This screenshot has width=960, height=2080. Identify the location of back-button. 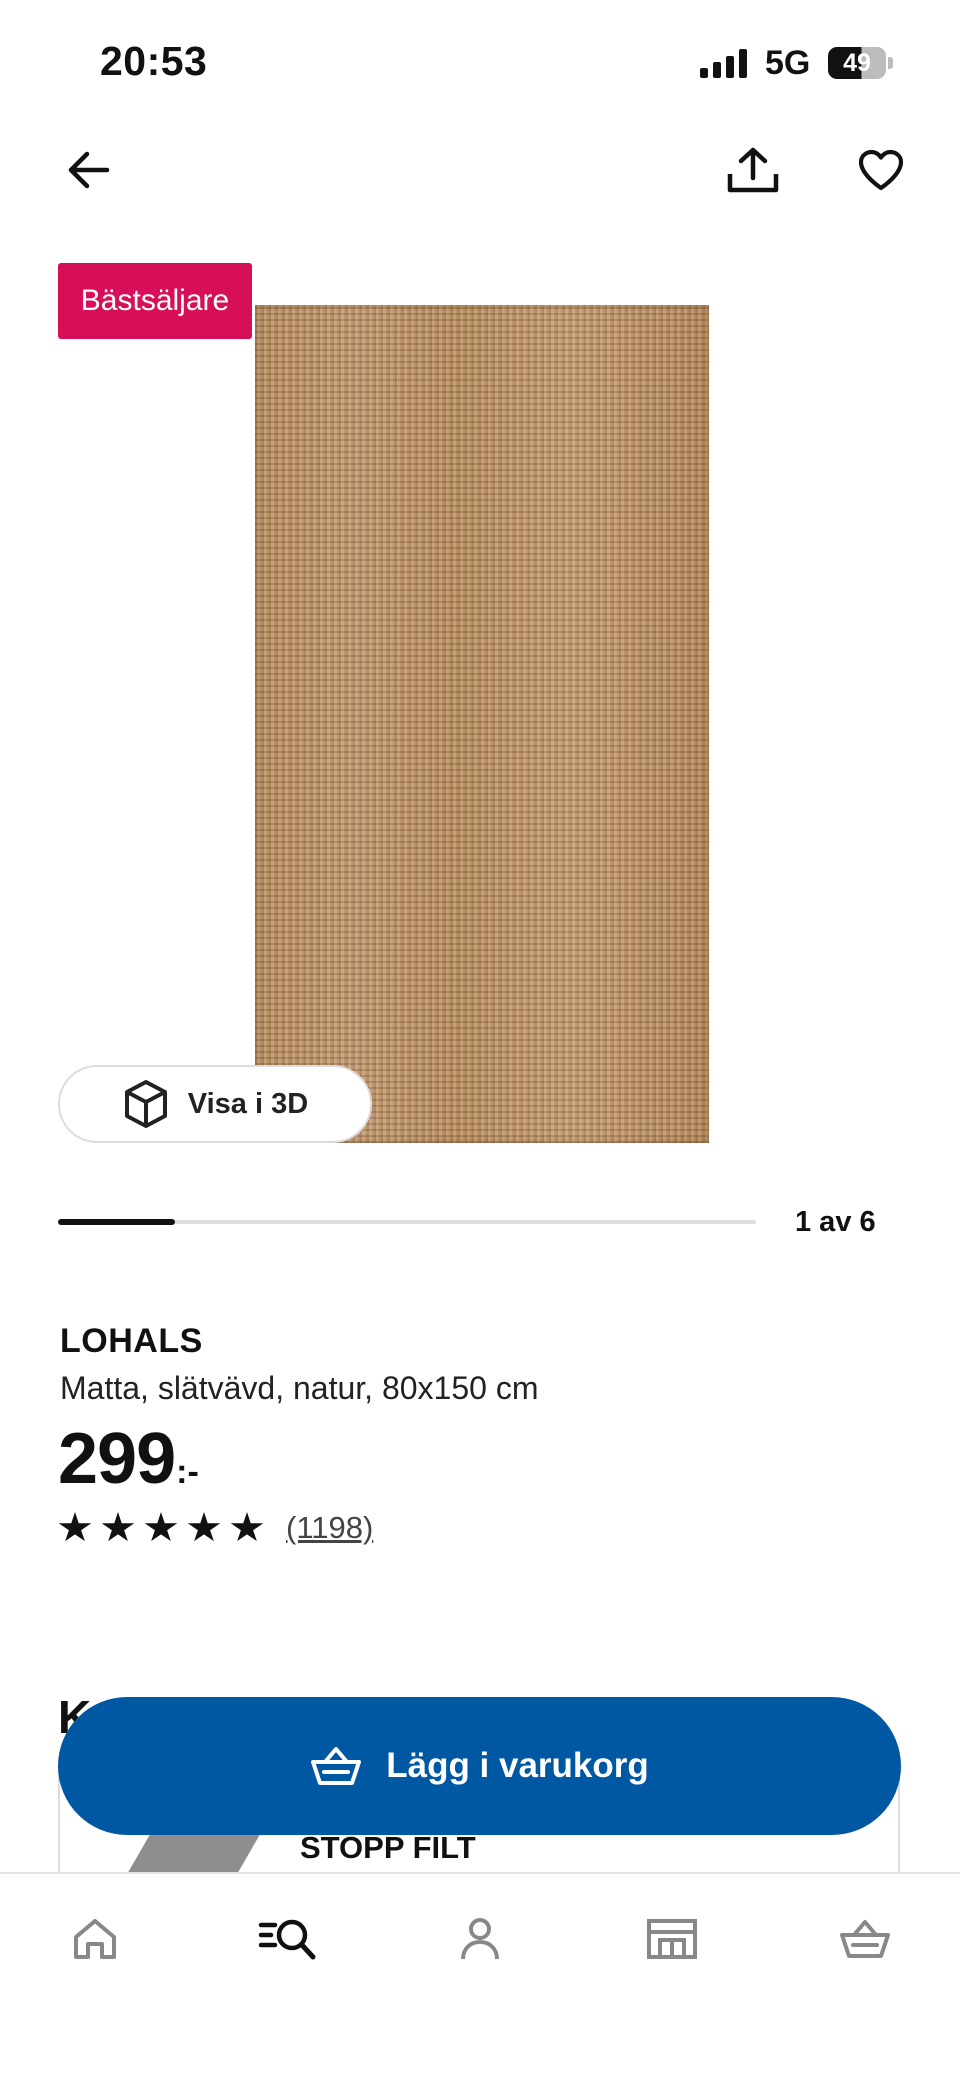
(88, 170).